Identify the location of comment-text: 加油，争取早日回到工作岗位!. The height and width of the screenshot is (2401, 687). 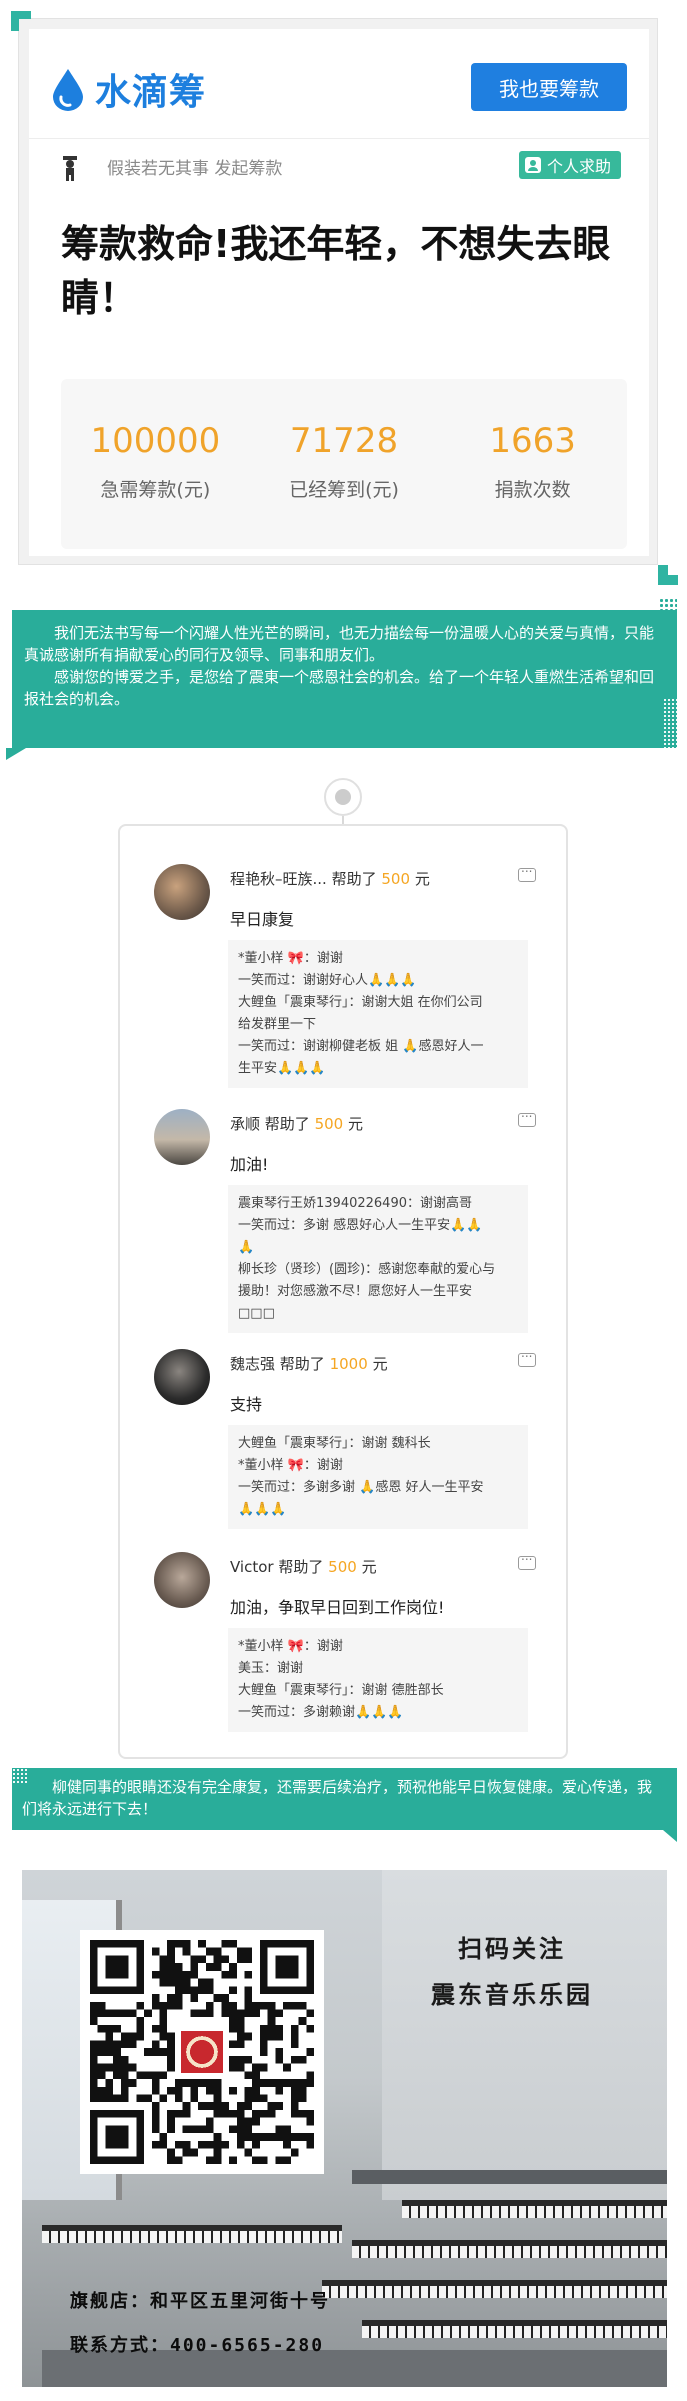
(337, 1607).